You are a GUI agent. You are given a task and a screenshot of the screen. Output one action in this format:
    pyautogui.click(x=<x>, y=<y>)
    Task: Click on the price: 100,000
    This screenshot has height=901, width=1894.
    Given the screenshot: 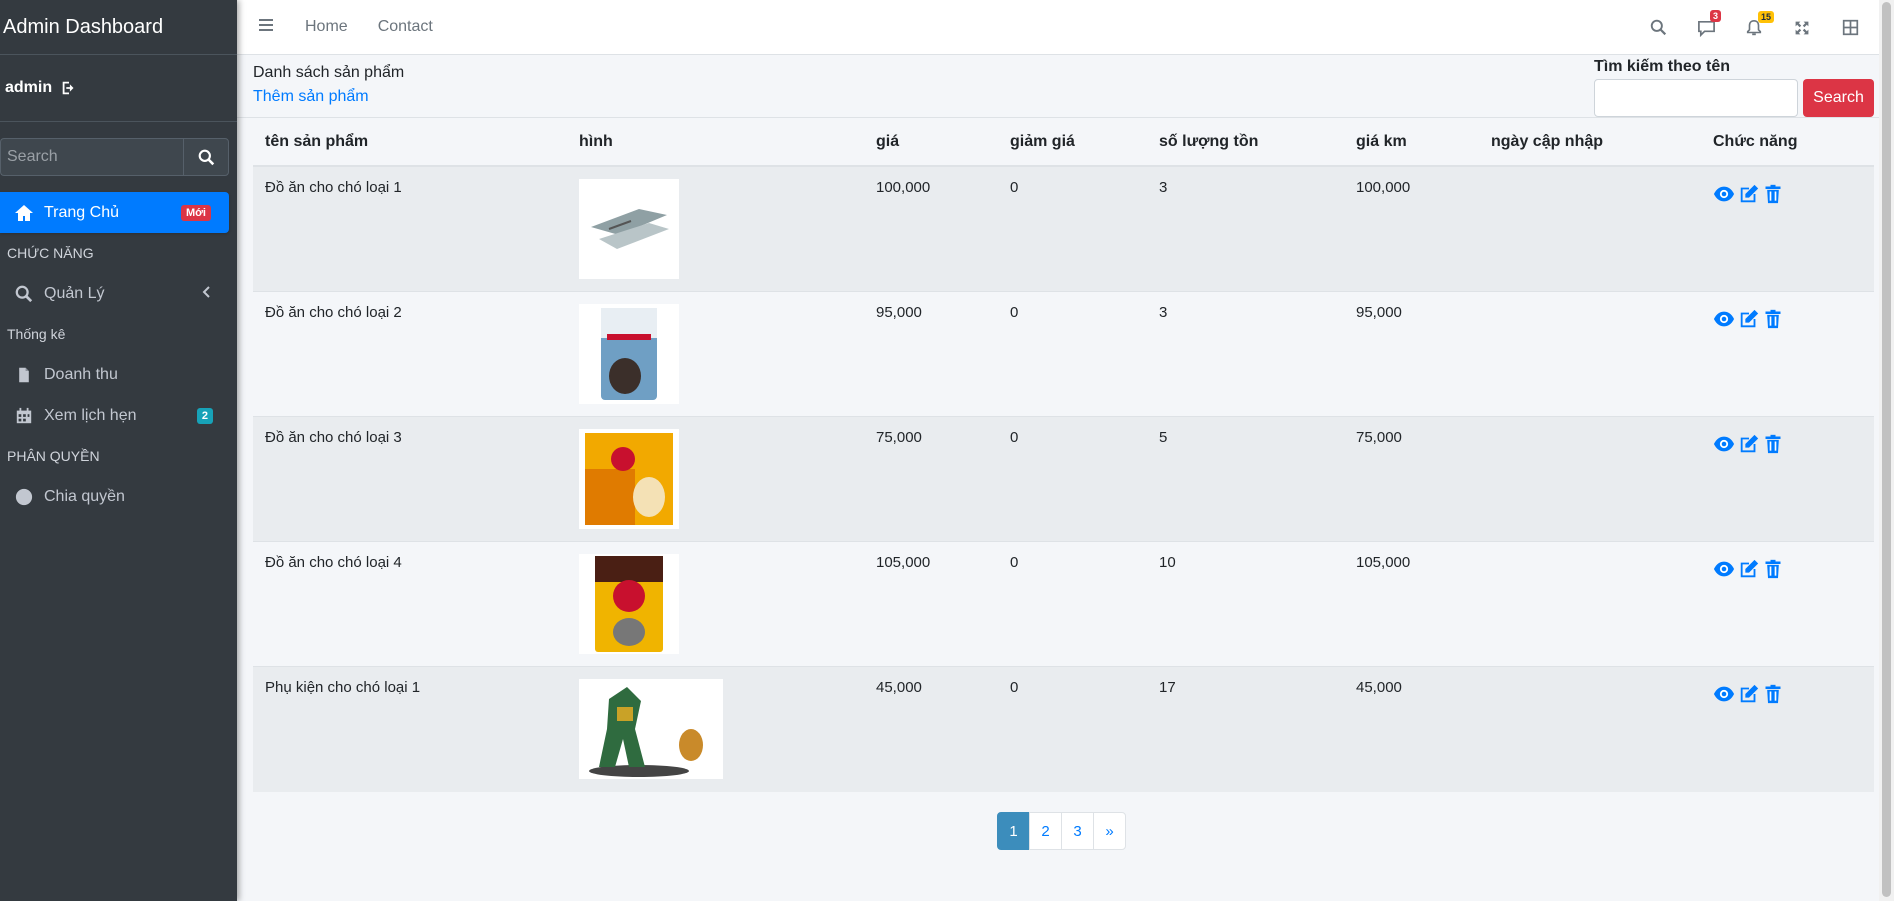 What is the action you would take?
    pyautogui.click(x=931, y=228)
    